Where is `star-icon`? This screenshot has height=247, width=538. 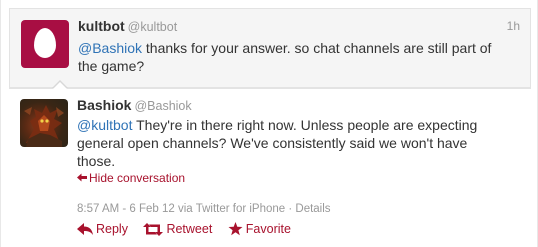
star-icon is located at coordinates (235, 228).